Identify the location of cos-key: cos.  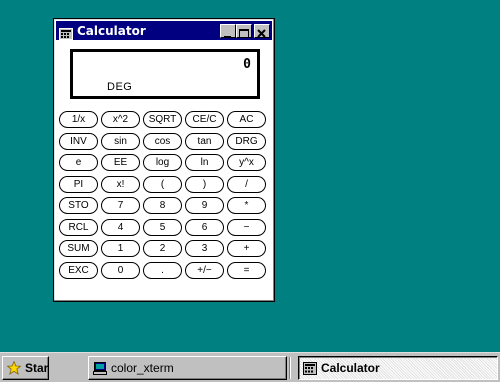
(162, 141).